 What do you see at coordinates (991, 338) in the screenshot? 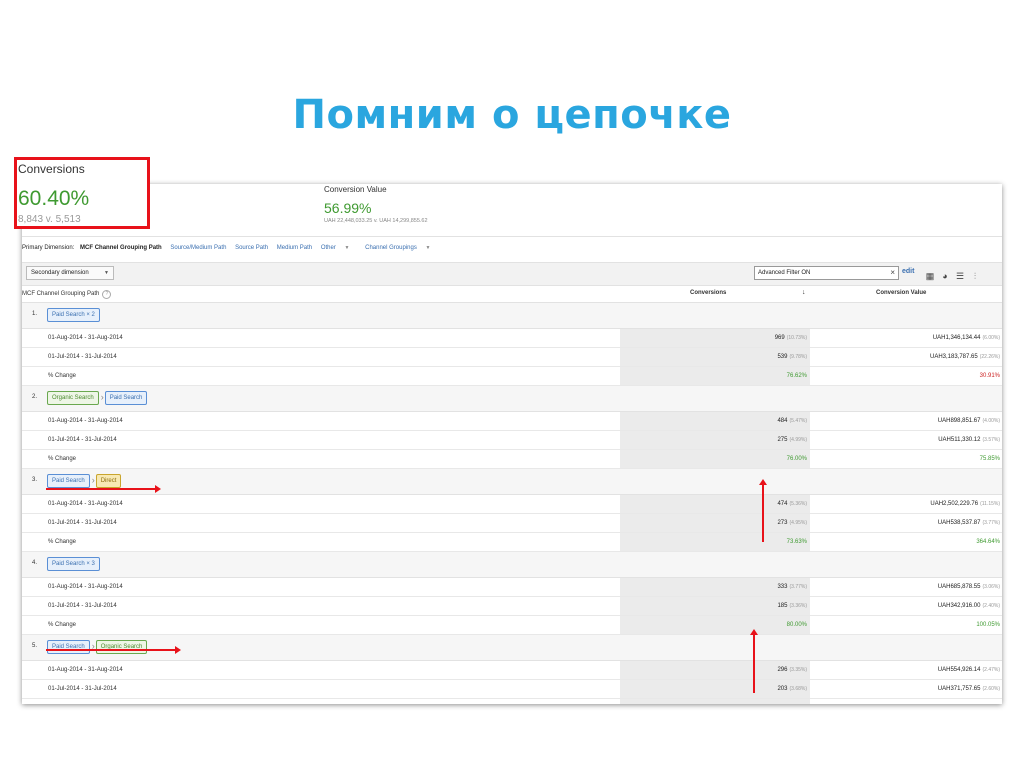
I see `conversion-value-share: (6.00%)` at bounding box center [991, 338].